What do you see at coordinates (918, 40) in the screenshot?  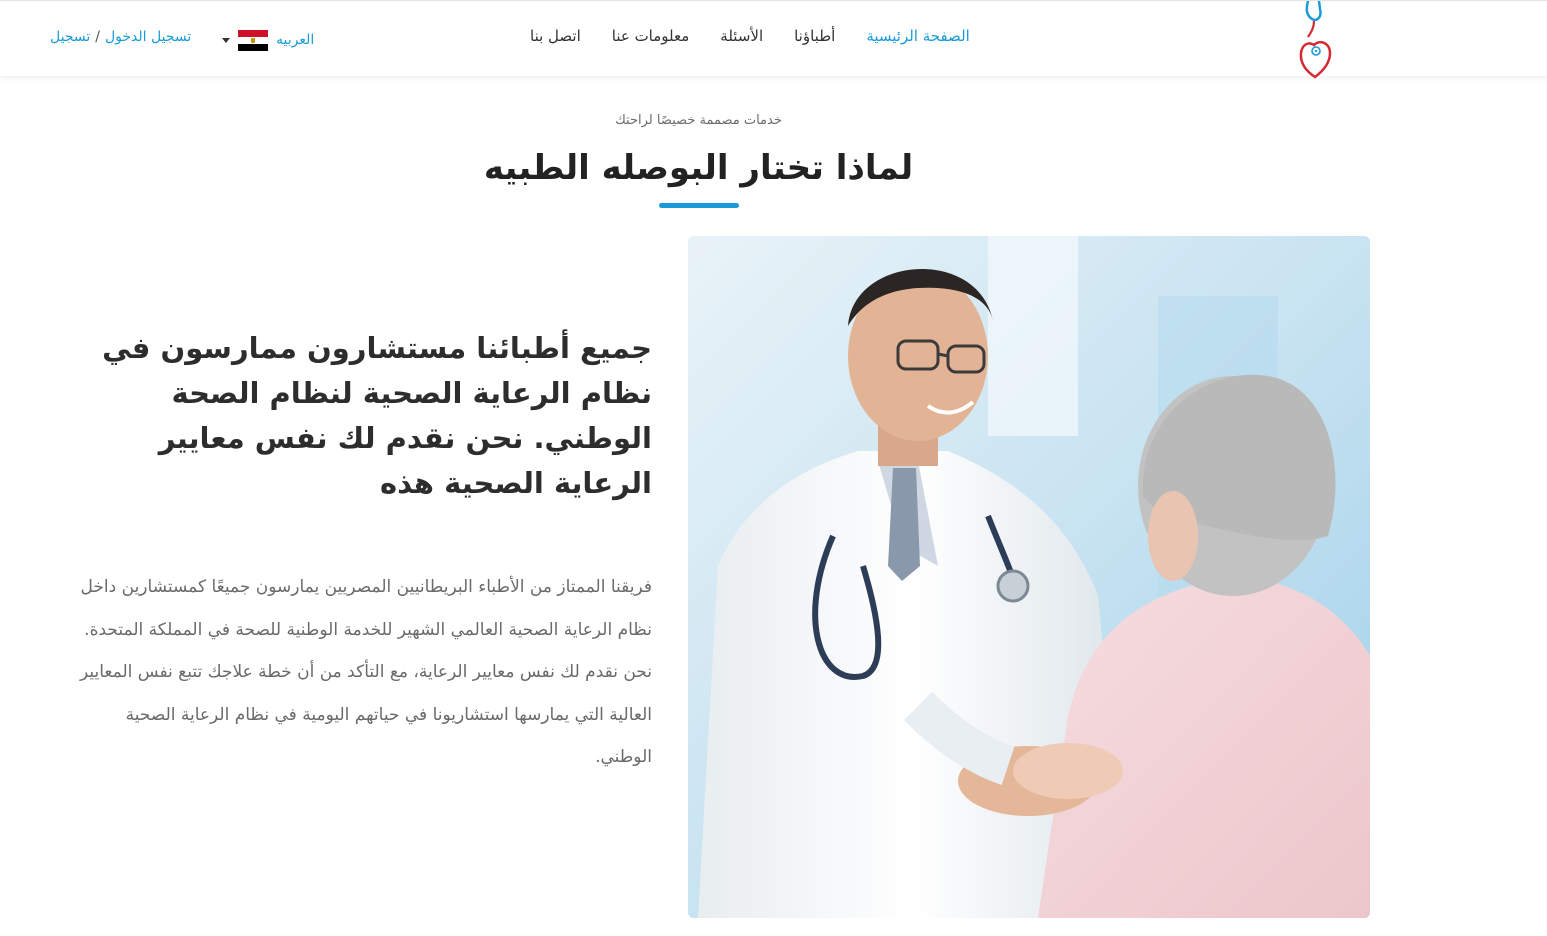 I see `nav-home: الصفحة الرئيسية` at bounding box center [918, 40].